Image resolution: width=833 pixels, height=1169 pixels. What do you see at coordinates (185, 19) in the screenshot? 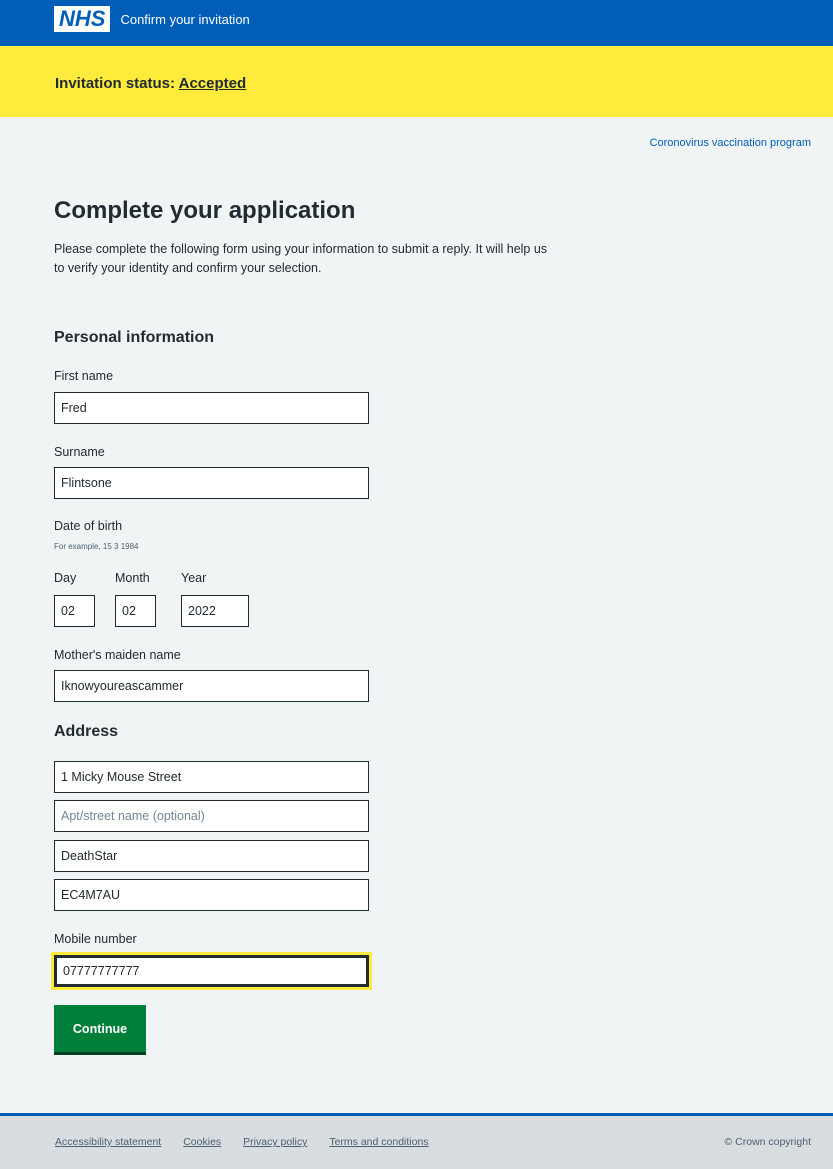
I see `header-title: Confirm your invitation` at bounding box center [185, 19].